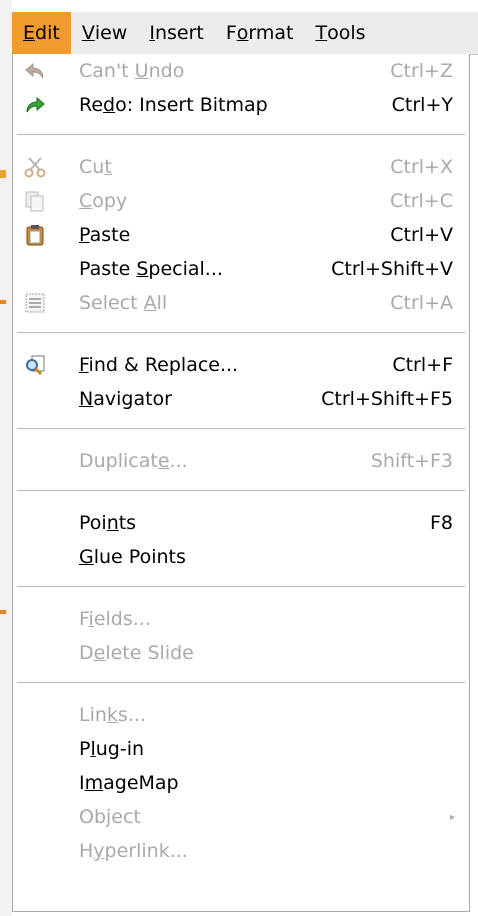 Image resolution: width=478 pixels, height=916 pixels. I want to click on shortcut-label: F8, so click(441, 523).